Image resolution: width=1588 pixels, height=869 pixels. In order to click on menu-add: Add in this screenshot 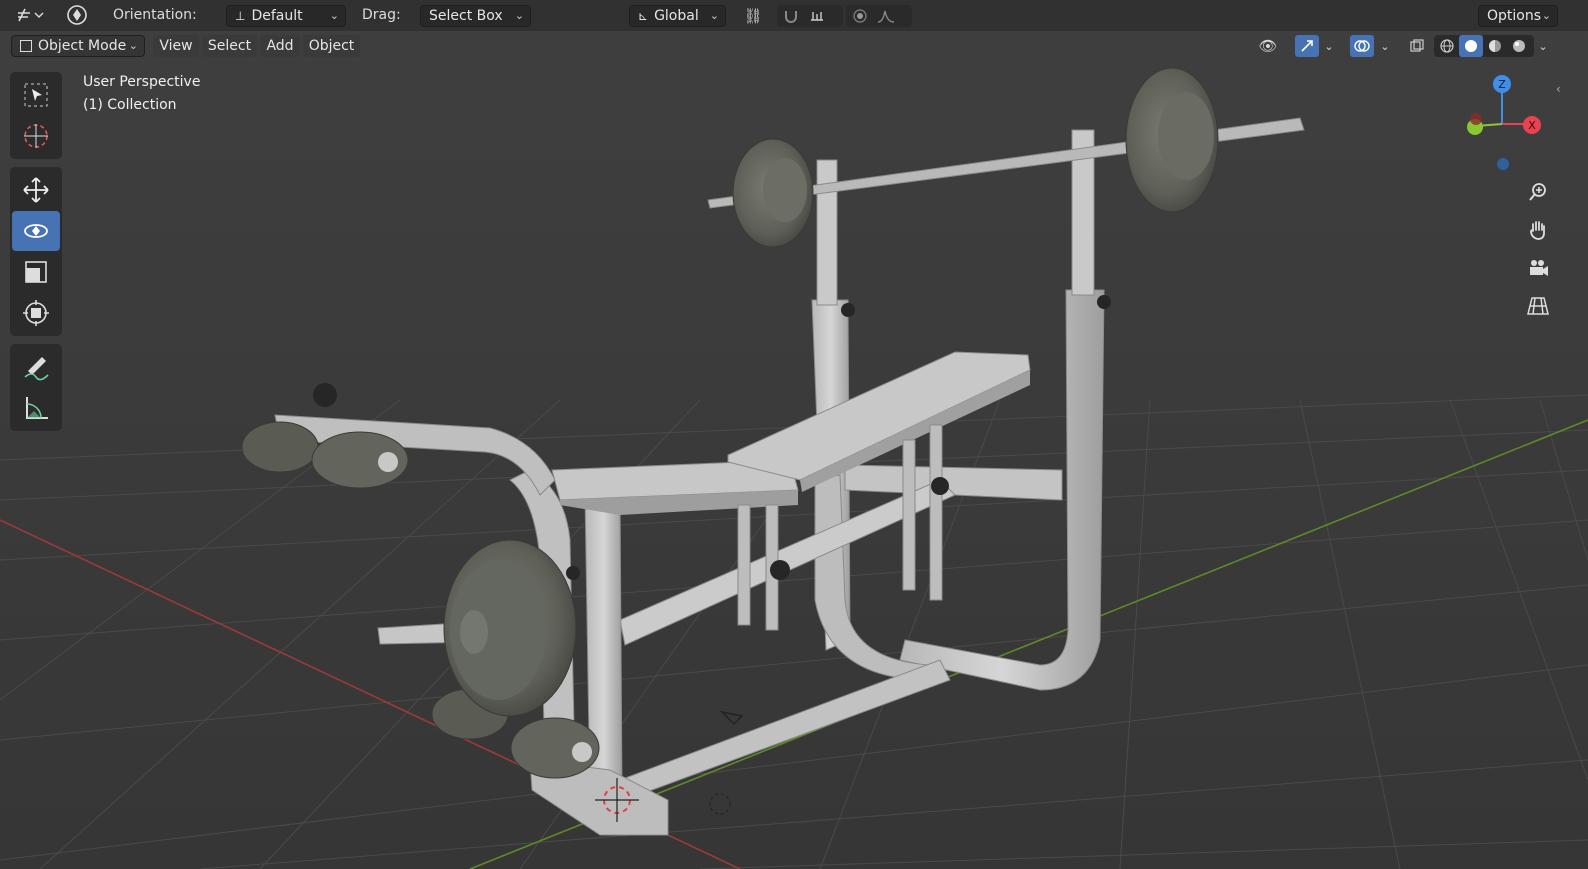, I will do `click(280, 46)`.